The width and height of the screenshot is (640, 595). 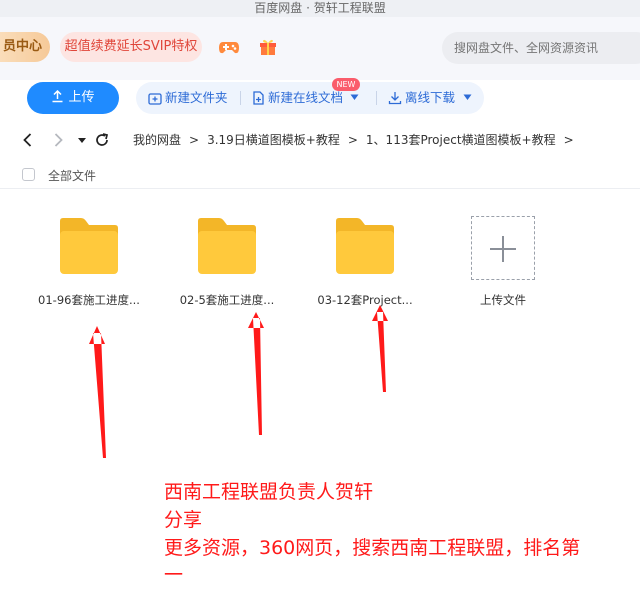 What do you see at coordinates (58, 140) in the screenshot?
I see `forward-arrow-icon` at bounding box center [58, 140].